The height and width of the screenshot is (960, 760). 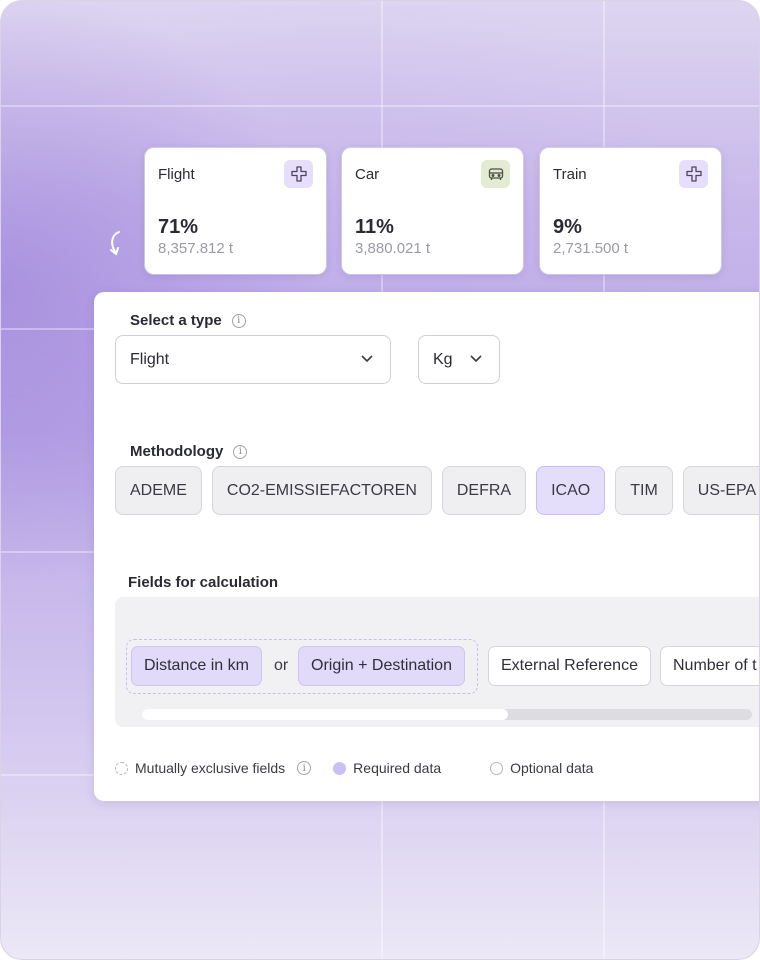 What do you see at coordinates (497, 768) in the screenshot?
I see `empty-circle-icon` at bounding box center [497, 768].